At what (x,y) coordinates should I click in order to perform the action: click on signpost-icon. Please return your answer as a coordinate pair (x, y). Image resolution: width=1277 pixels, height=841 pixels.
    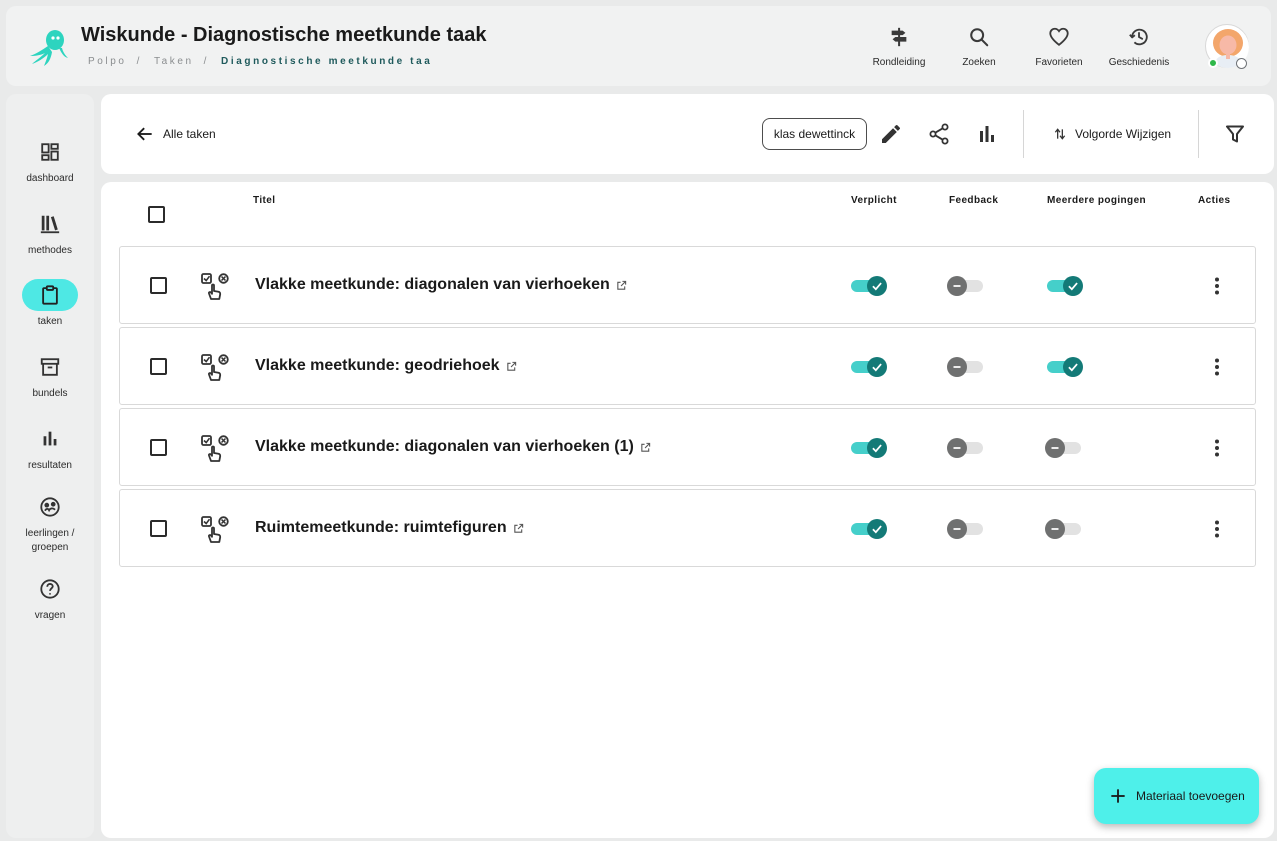
    Looking at the image, I should click on (899, 37).